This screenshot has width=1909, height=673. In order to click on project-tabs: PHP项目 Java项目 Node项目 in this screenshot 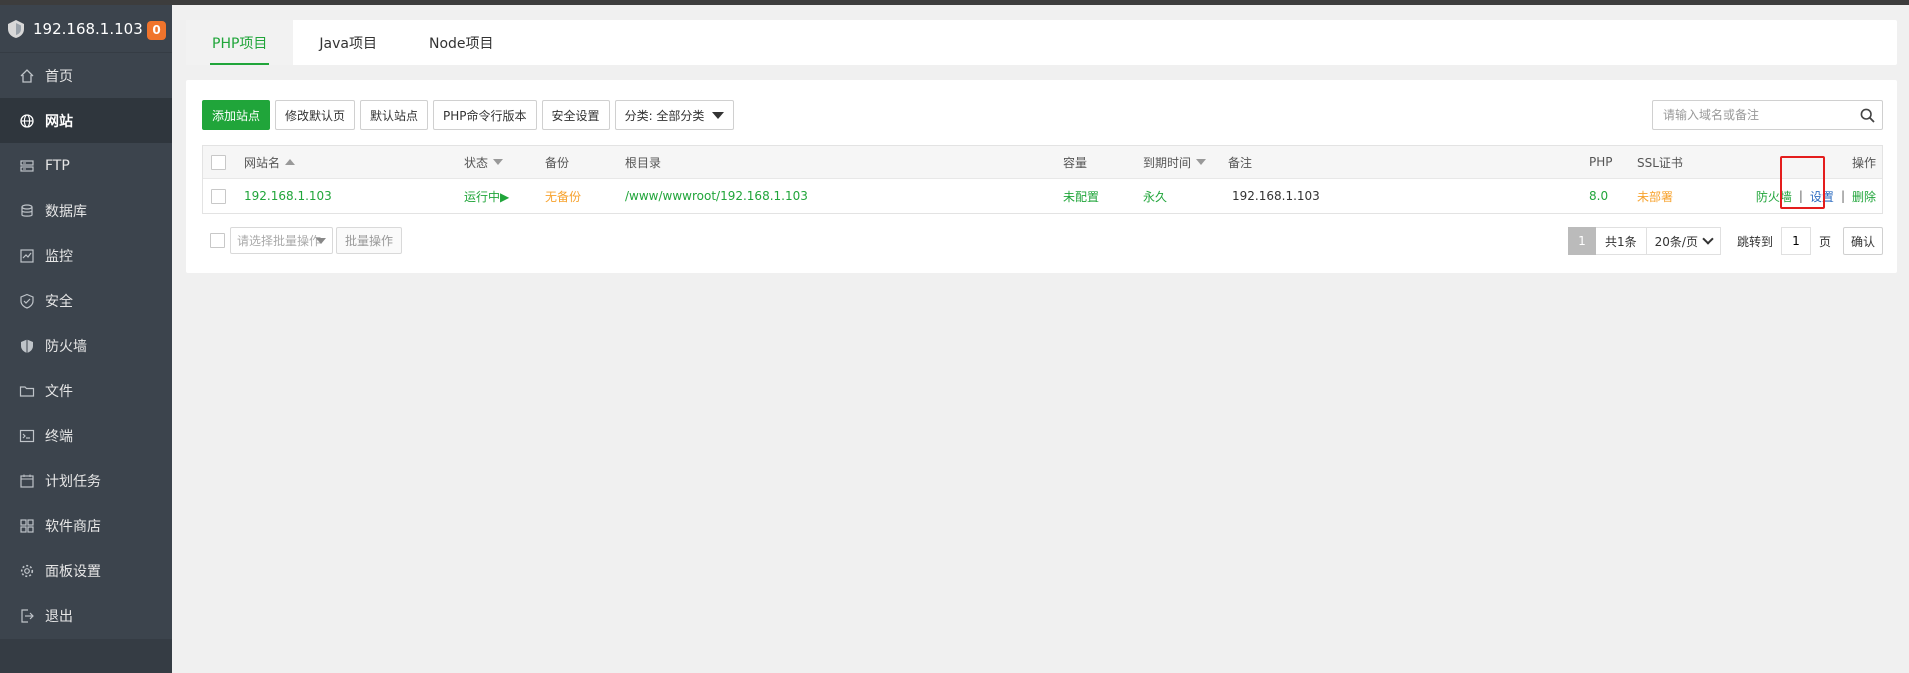, I will do `click(1041, 42)`.